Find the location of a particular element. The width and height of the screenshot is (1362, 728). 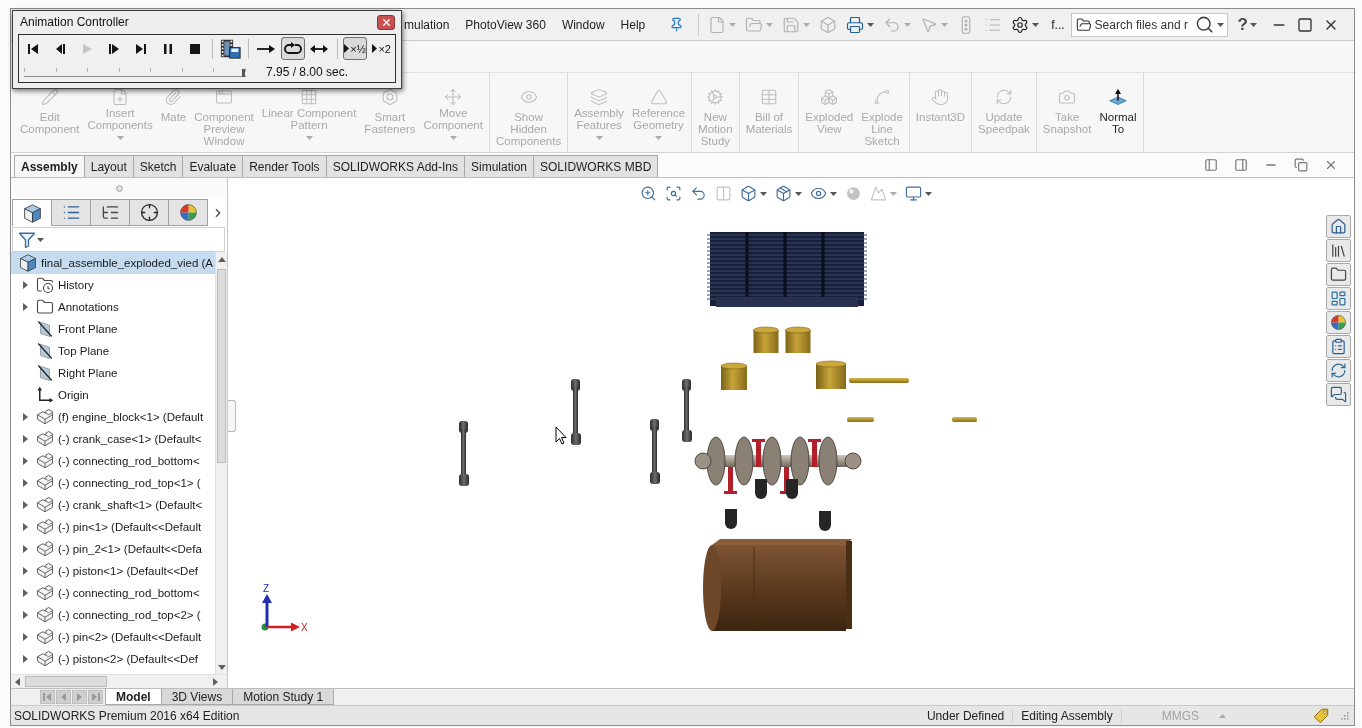

tree-item: (-) piston<1> (Default<<Def is located at coordinates (113, 571).